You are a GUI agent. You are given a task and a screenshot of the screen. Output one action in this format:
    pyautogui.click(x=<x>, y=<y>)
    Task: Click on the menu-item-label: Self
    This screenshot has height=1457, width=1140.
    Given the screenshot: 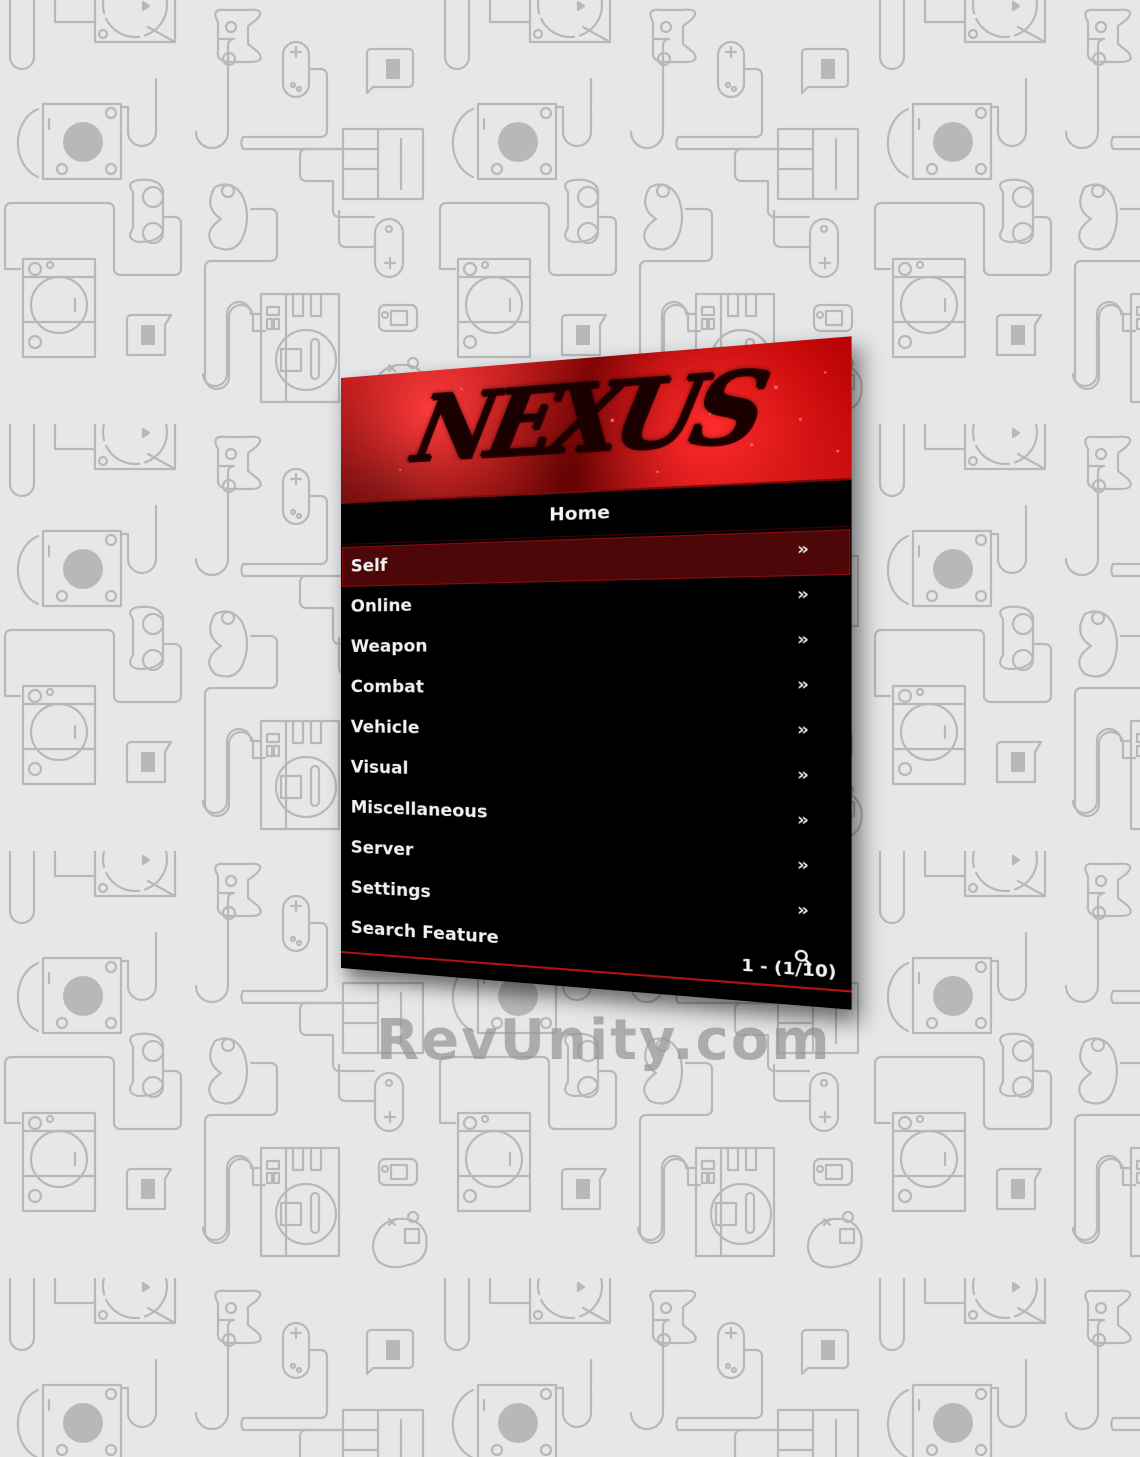 What is the action you would take?
    pyautogui.click(x=369, y=566)
    